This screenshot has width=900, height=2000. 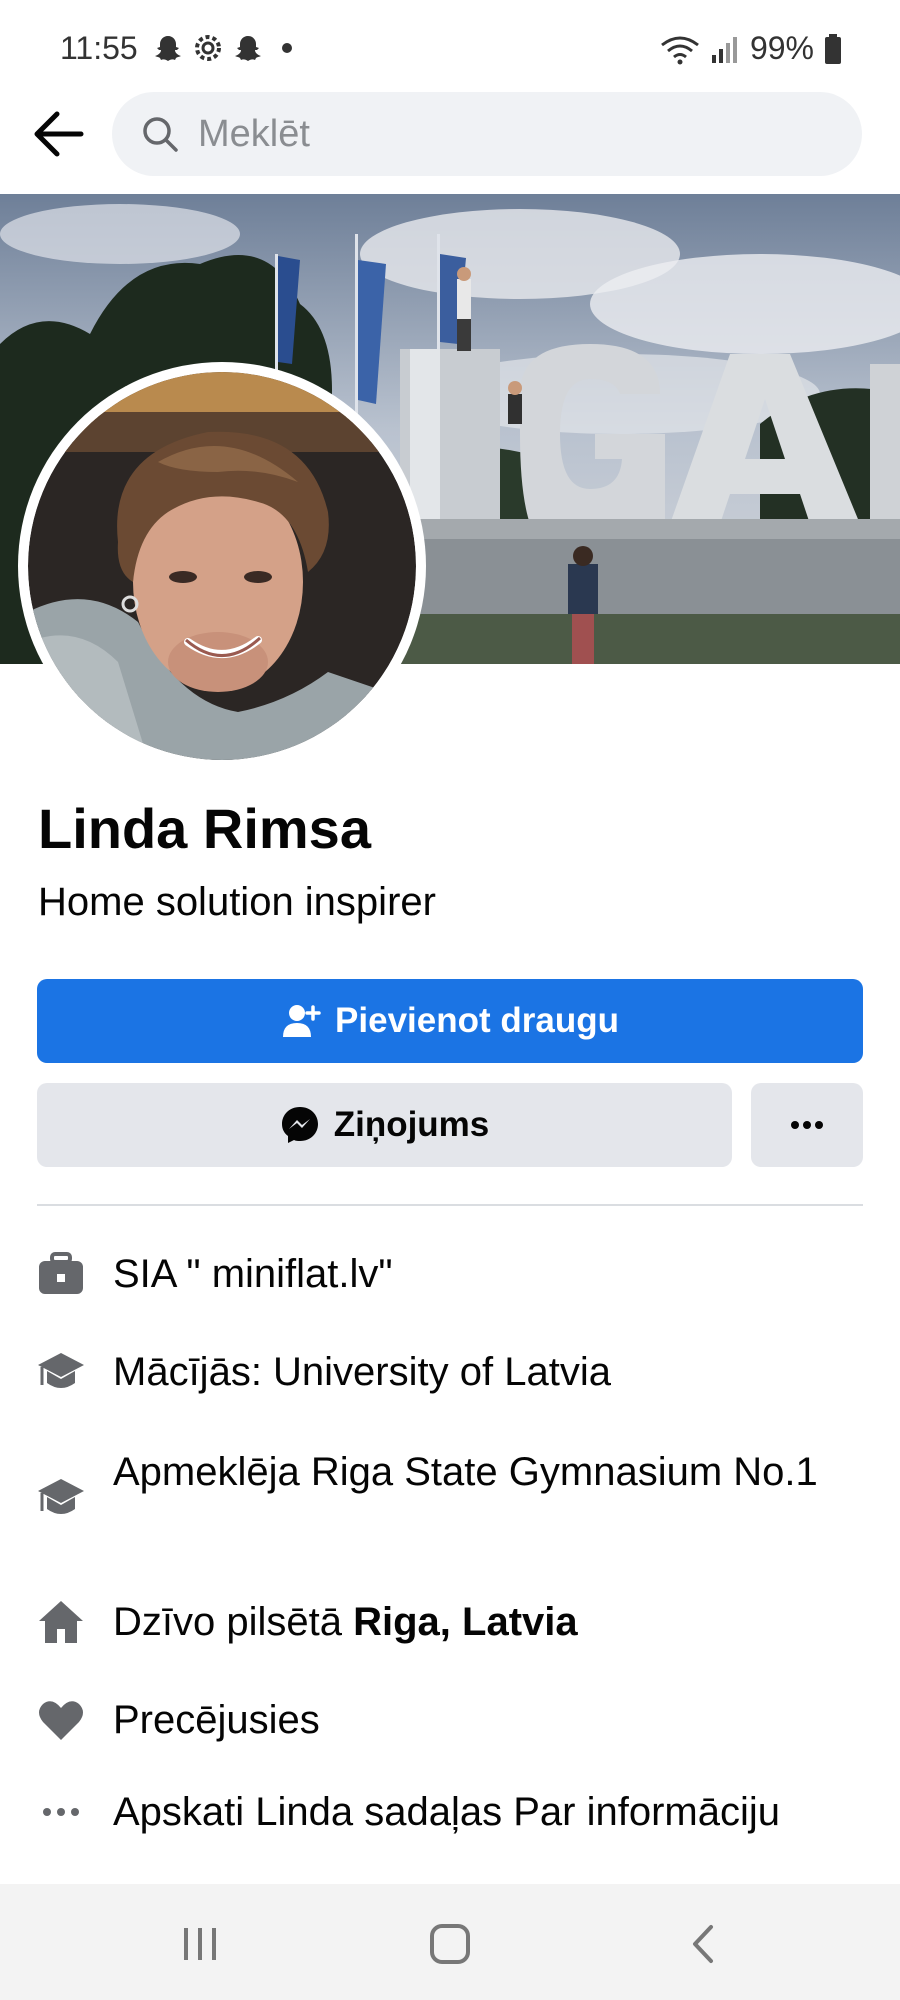 I want to click on detail-relationship: Precējusies, so click(x=450, y=1720).